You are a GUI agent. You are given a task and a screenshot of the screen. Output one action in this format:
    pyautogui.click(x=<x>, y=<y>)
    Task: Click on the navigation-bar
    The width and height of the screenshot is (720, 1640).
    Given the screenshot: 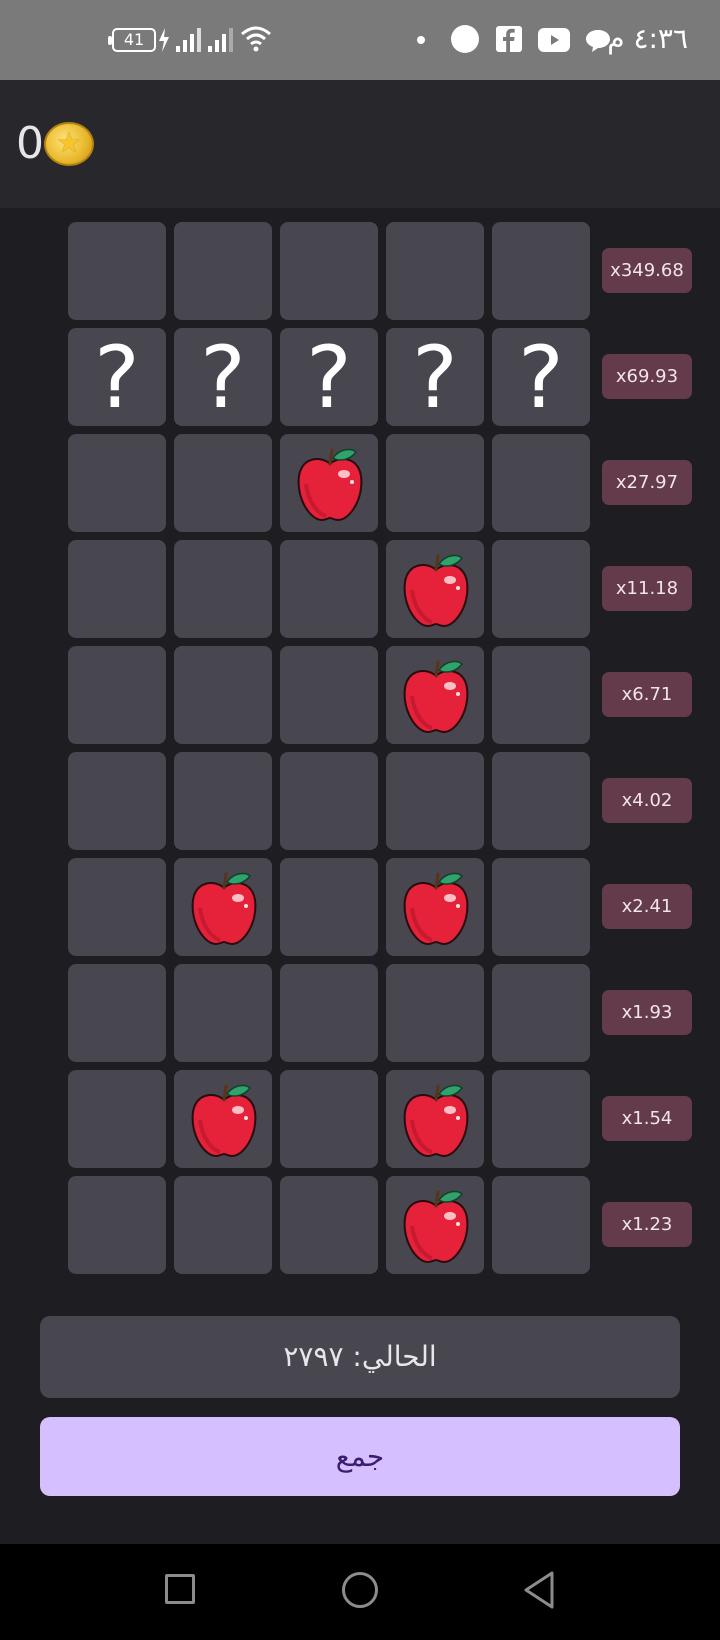 What is the action you would take?
    pyautogui.click(x=360, y=1592)
    